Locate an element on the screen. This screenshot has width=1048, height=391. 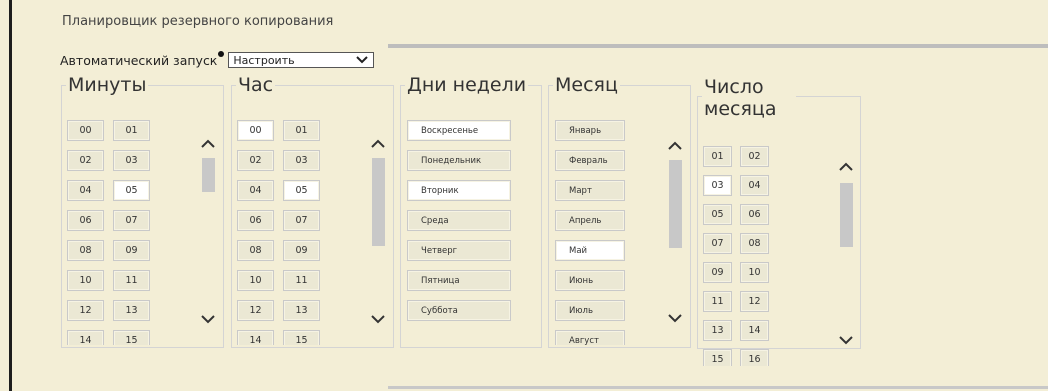
months-scrollbar is located at coordinates (675, 231).